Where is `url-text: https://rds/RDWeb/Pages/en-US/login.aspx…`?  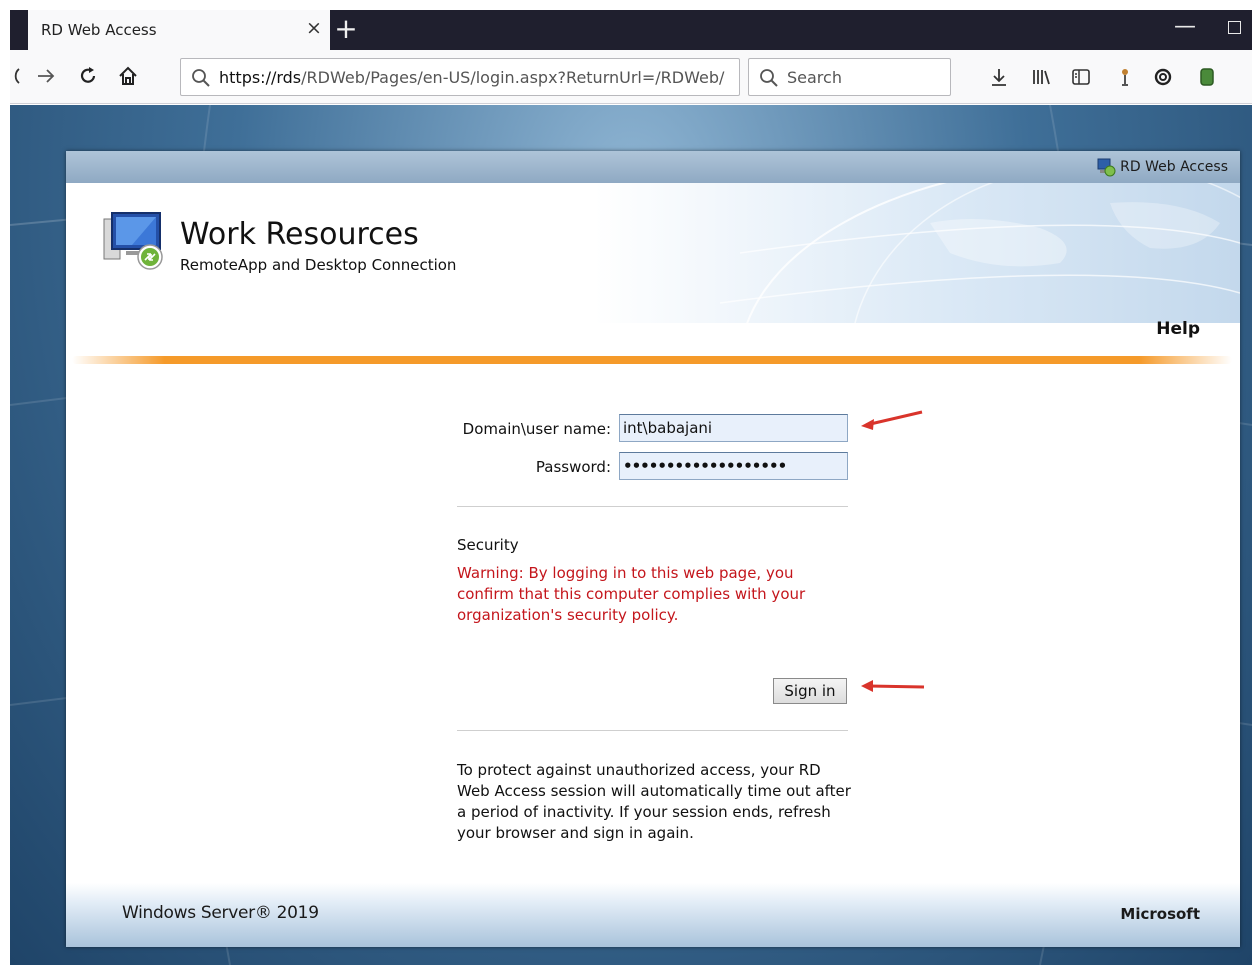 url-text: https://rds/RDWeb/Pages/en-US/login.aspx… is located at coordinates (471, 77).